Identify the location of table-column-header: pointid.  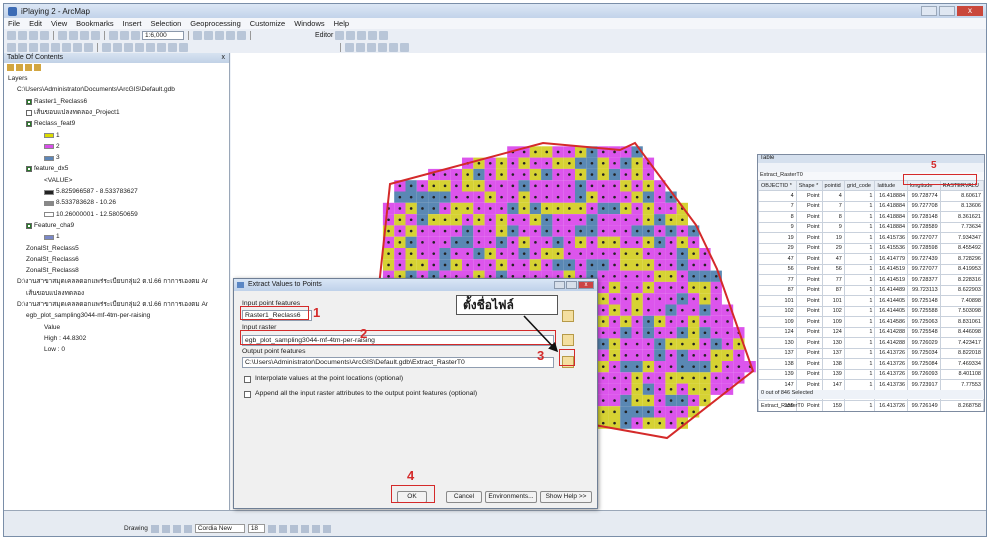
(833, 185).